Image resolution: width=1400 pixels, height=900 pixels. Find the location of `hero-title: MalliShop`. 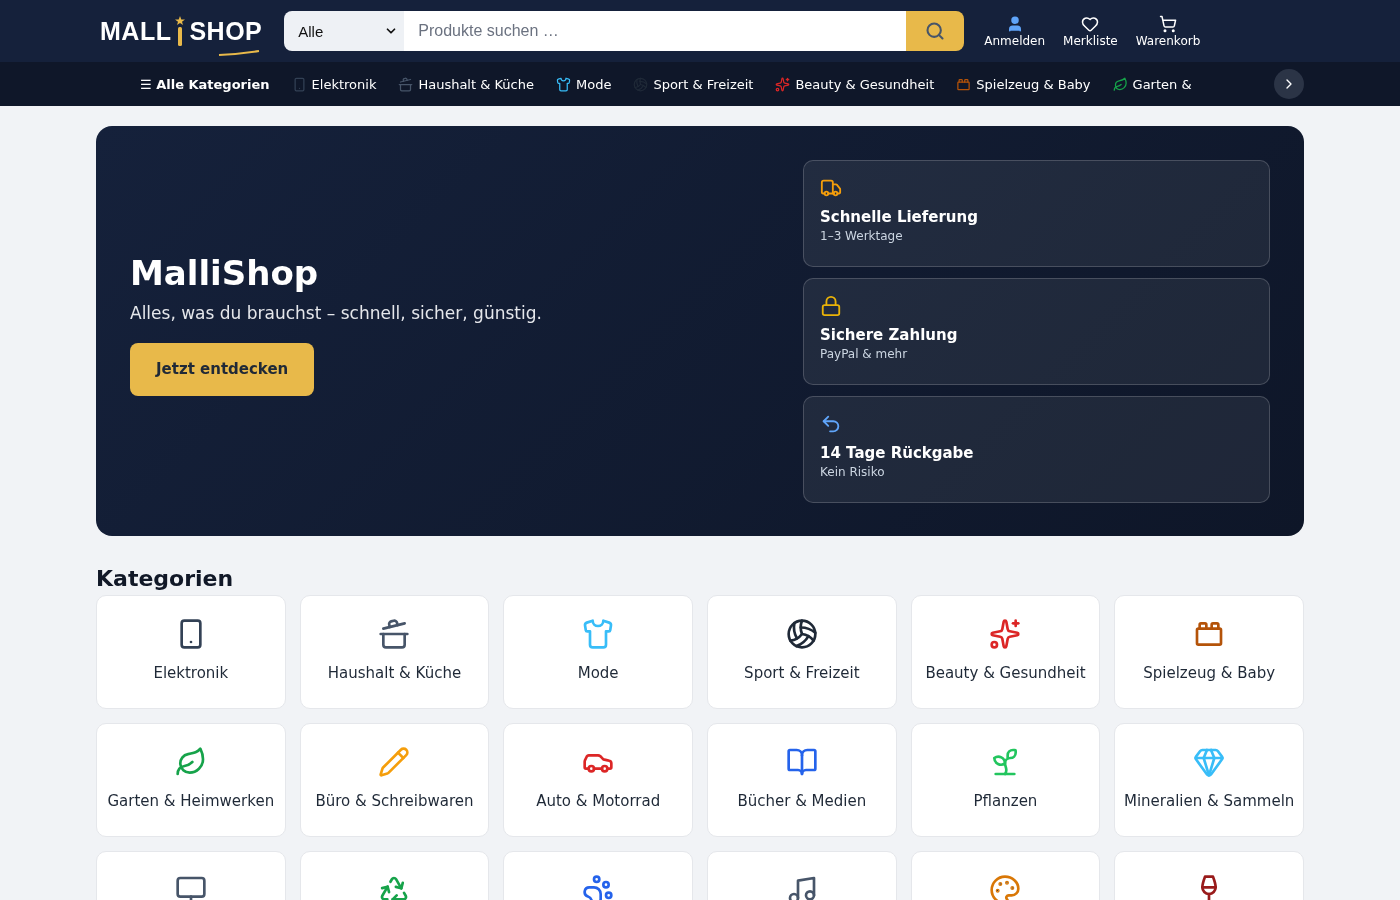

hero-title: MalliShop is located at coordinates (224, 272).